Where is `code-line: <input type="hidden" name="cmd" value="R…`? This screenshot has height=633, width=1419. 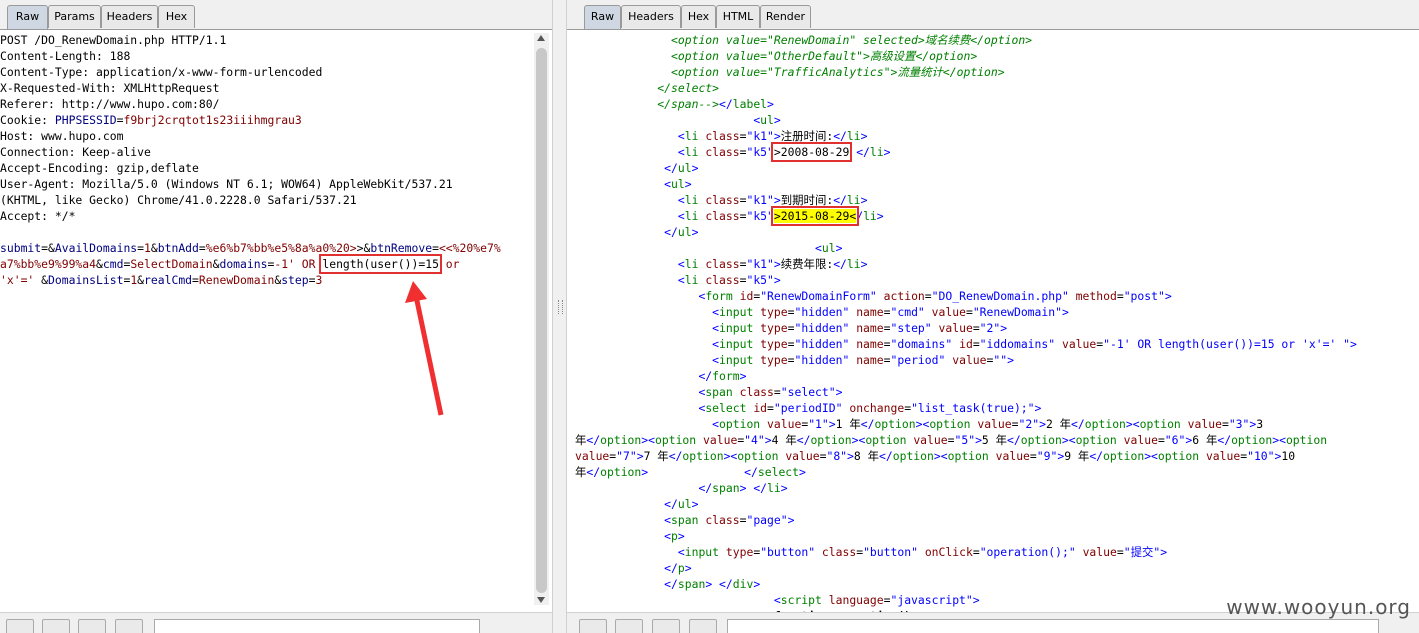
code-line: <input type="hidden" name="cmd" value="R… is located at coordinates (966, 312).